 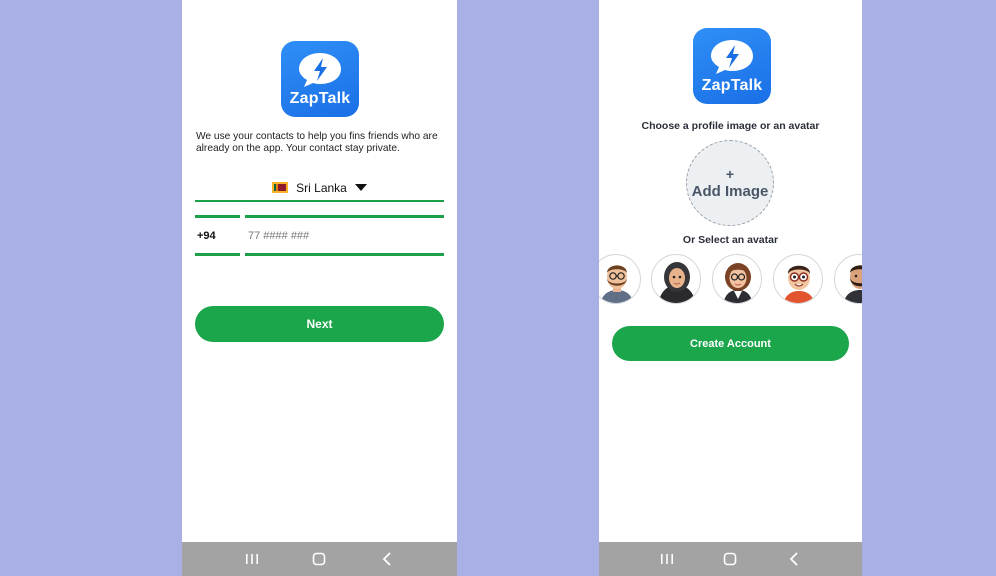 What do you see at coordinates (280, 187) in the screenshot?
I see `sri-lanka-flag-icon` at bounding box center [280, 187].